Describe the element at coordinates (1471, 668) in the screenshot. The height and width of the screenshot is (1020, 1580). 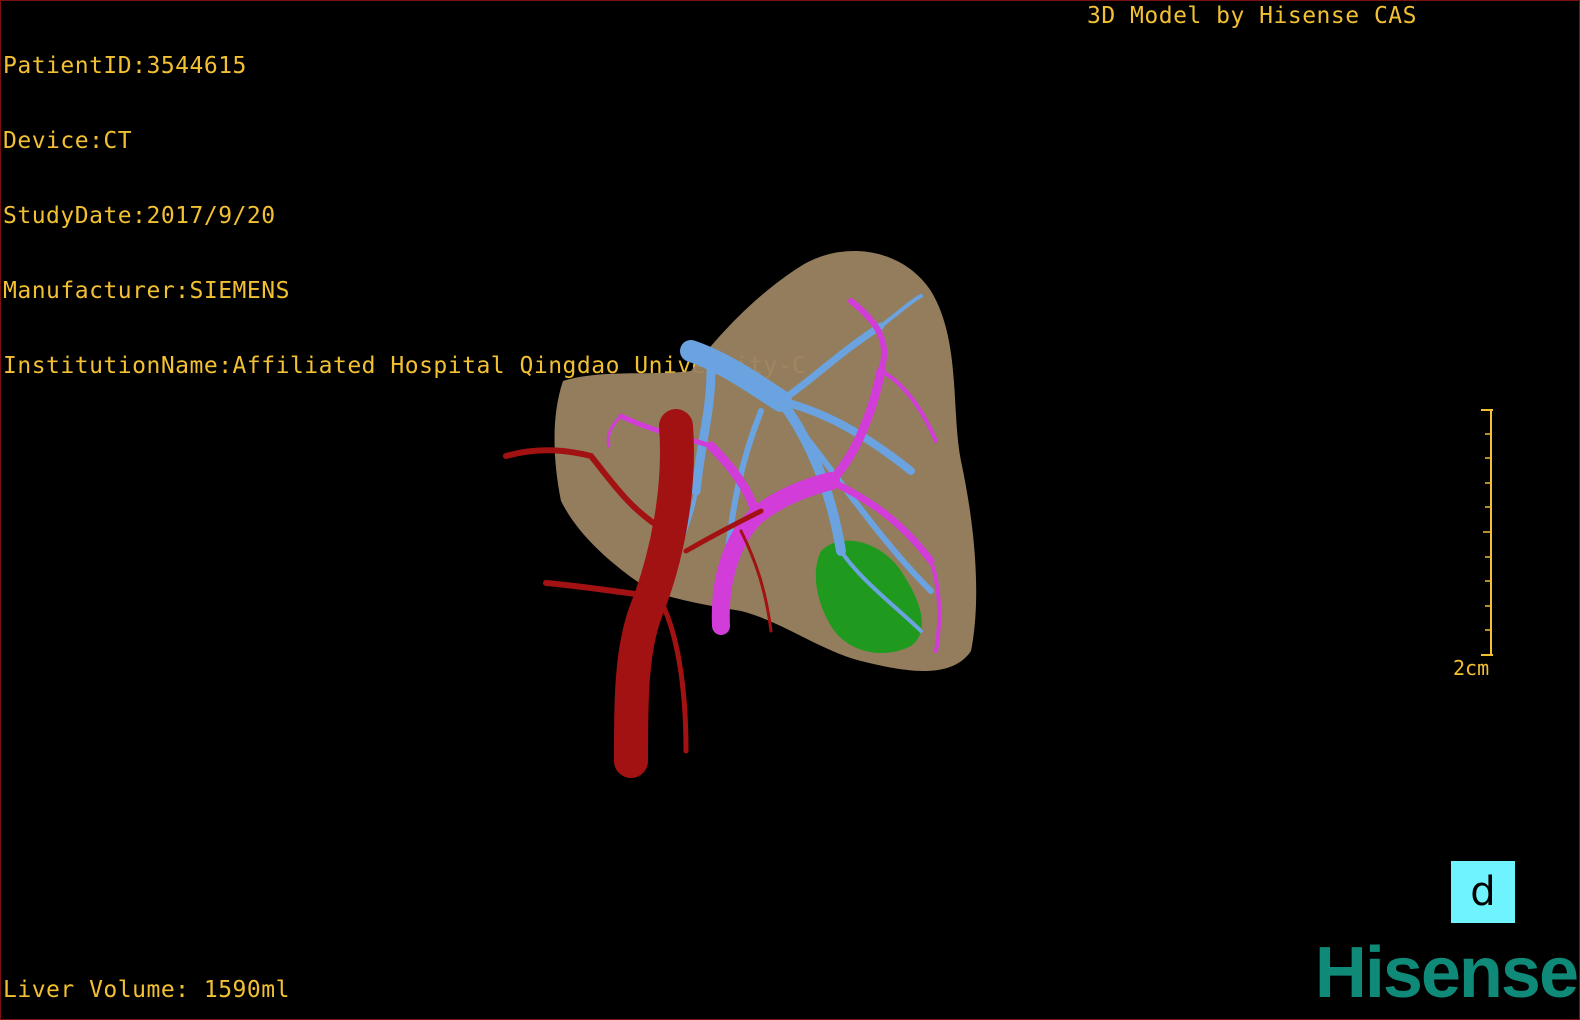
I see `scale-label: 2cm` at that location.